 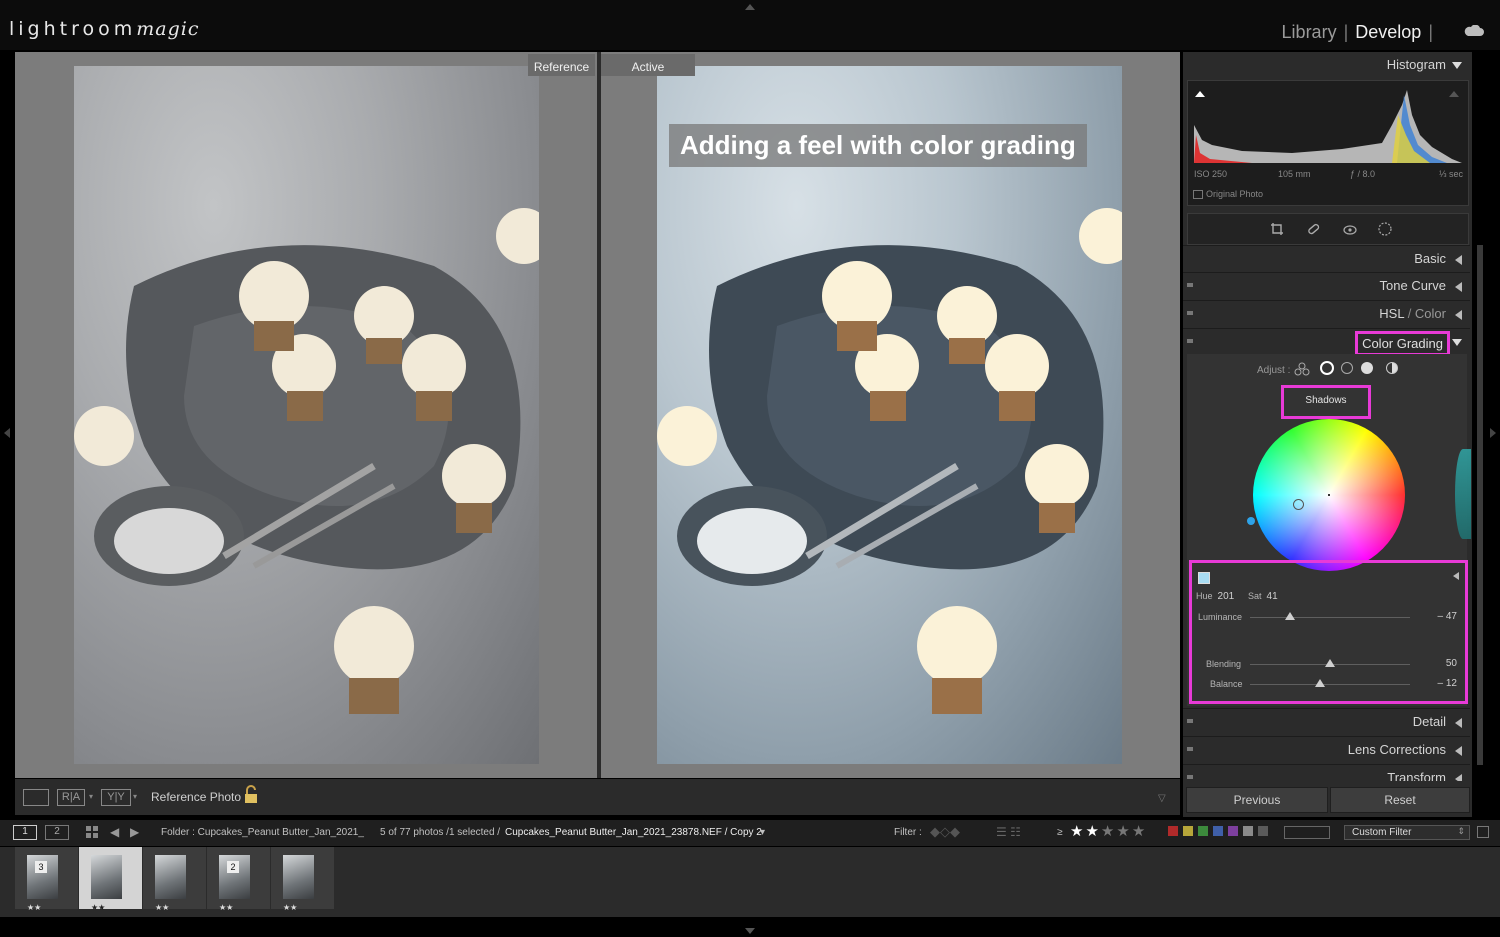 What do you see at coordinates (1480, 505) in the screenshot?
I see `right-panel-scrollbar` at bounding box center [1480, 505].